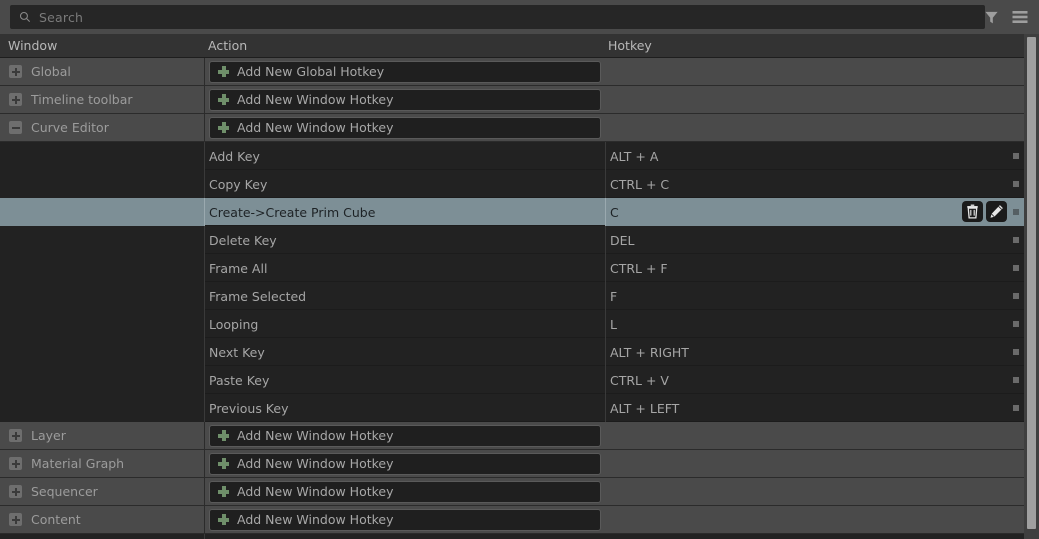 The height and width of the screenshot is (539, 1039). What do you see at coordinates (238, 184) in the screenshot?
I see `action-label: Copy Key` at bounding box center [238, 184].